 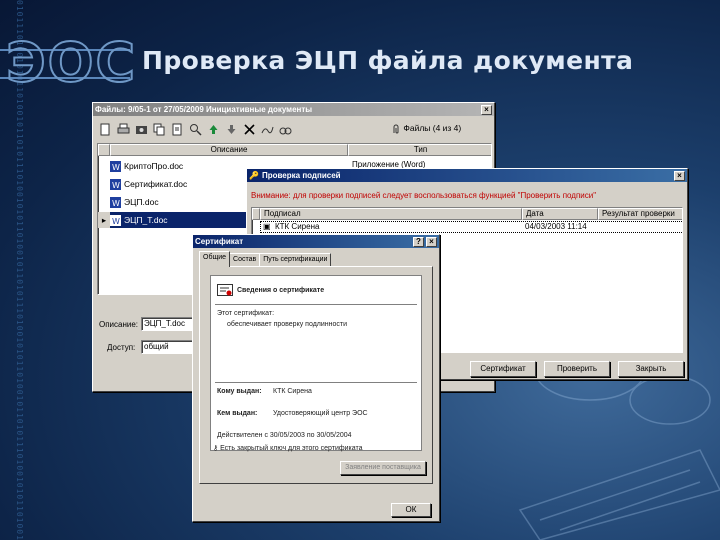 I want to click on signature-window-titlebar: 🔑 Проверка подписей ×, so click(x=467, y=175).